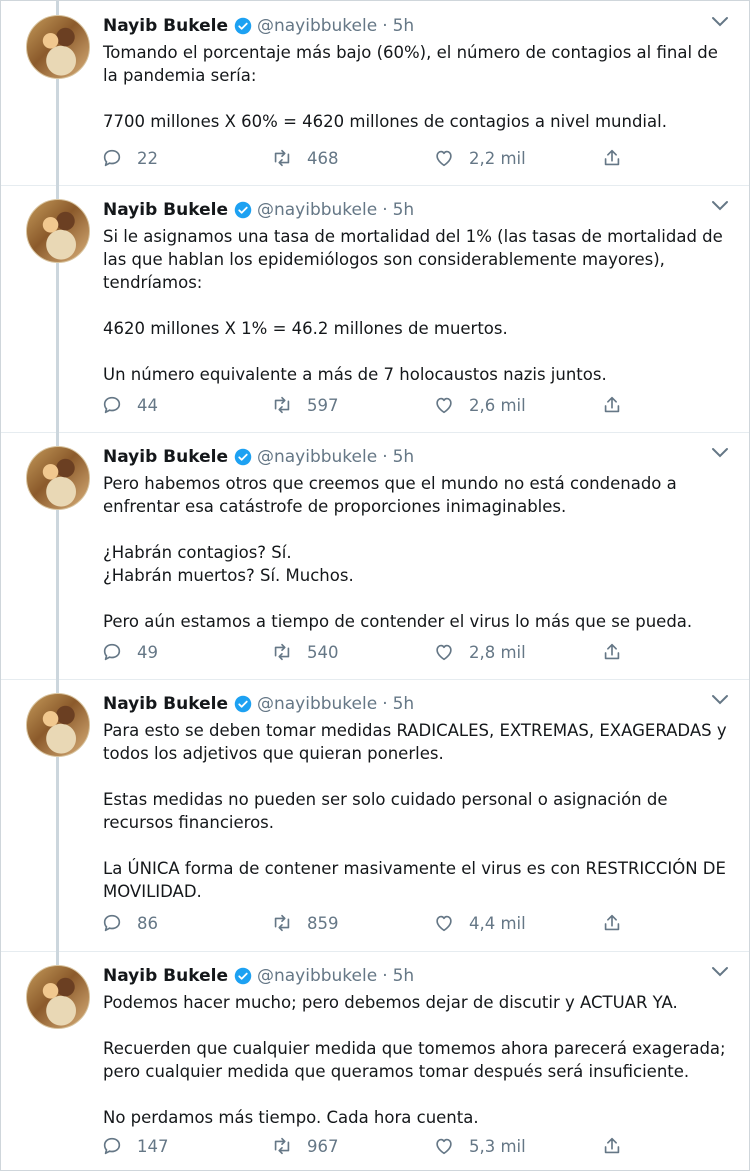 The width and height of the screenshot is (750, 1171). I want to click on reply-count: 44, so click(147, 405).